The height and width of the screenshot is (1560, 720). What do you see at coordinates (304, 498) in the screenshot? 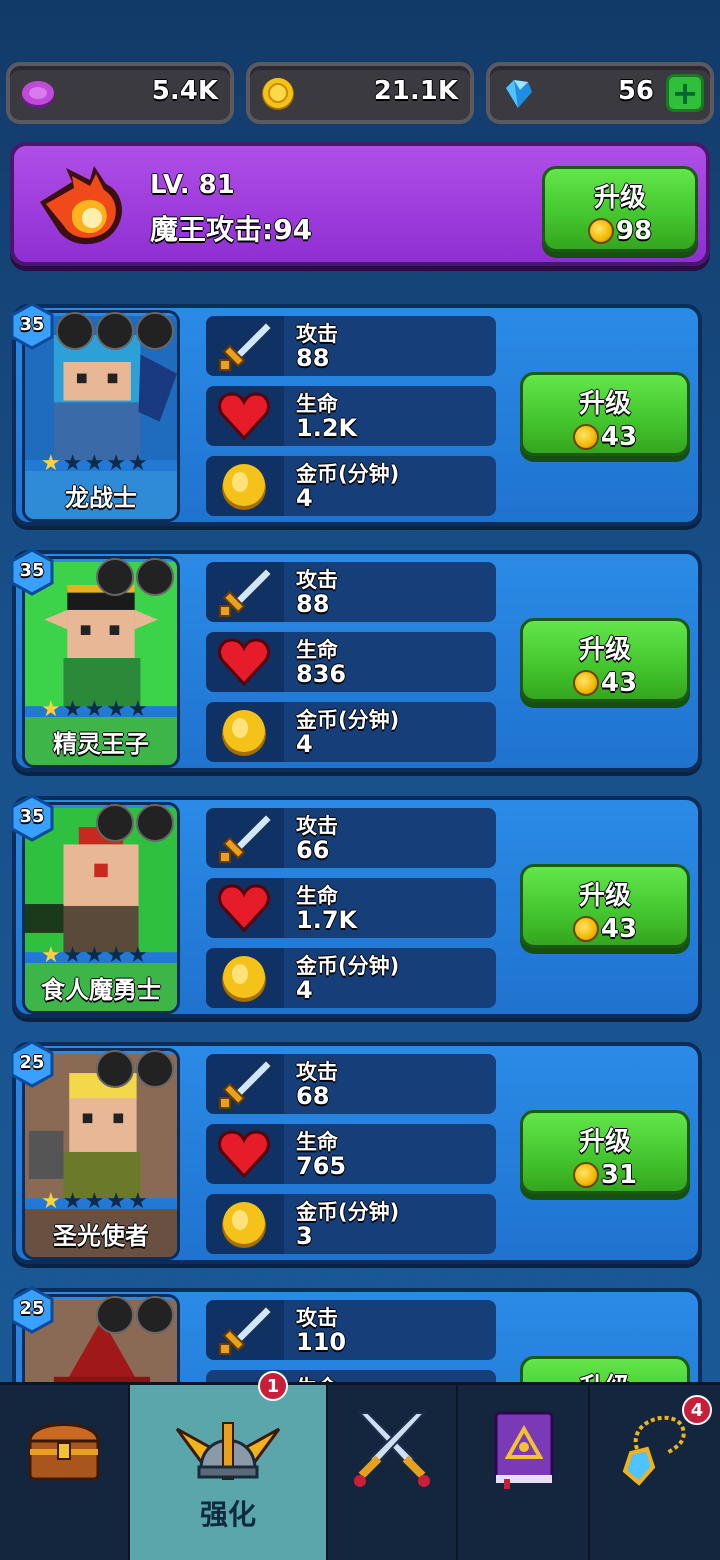
I see `stat-gold-value: 4` at bounding box center [304, 498].